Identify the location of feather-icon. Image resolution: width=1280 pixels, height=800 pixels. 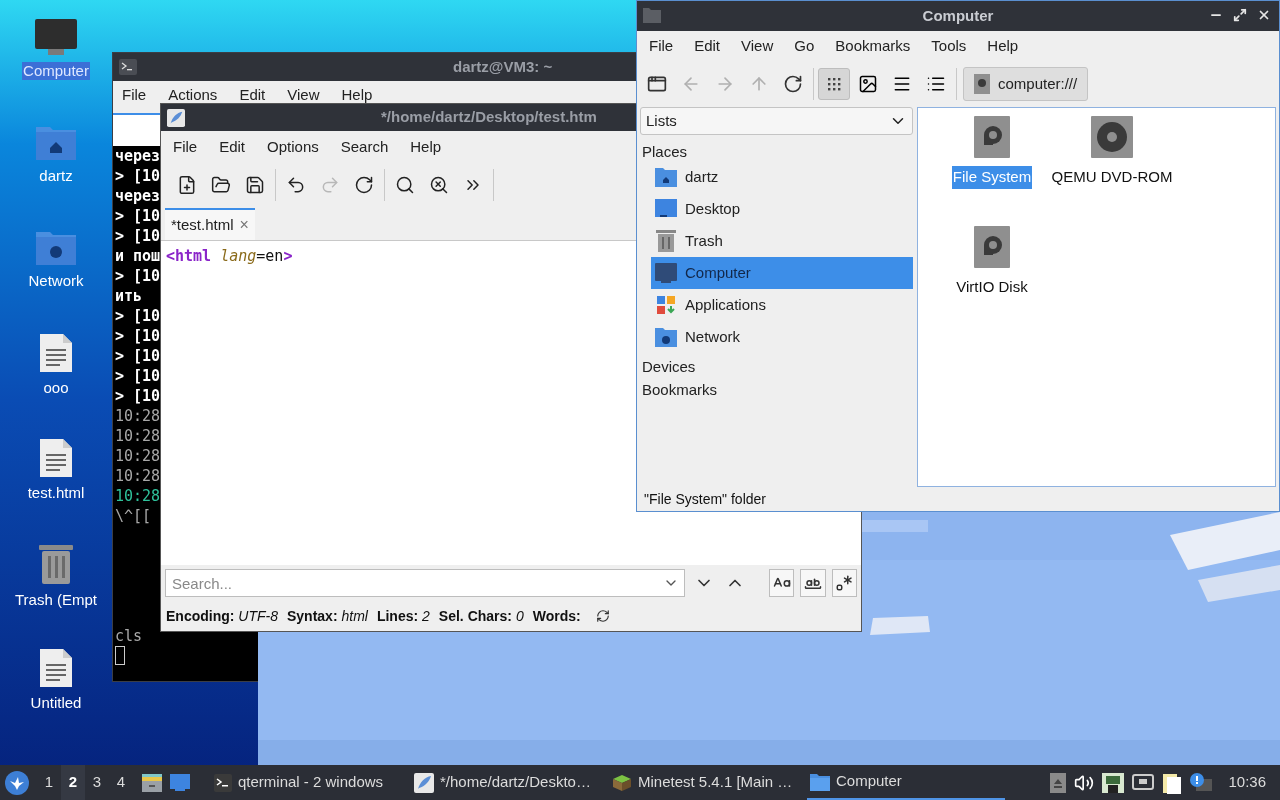
(424, 782).